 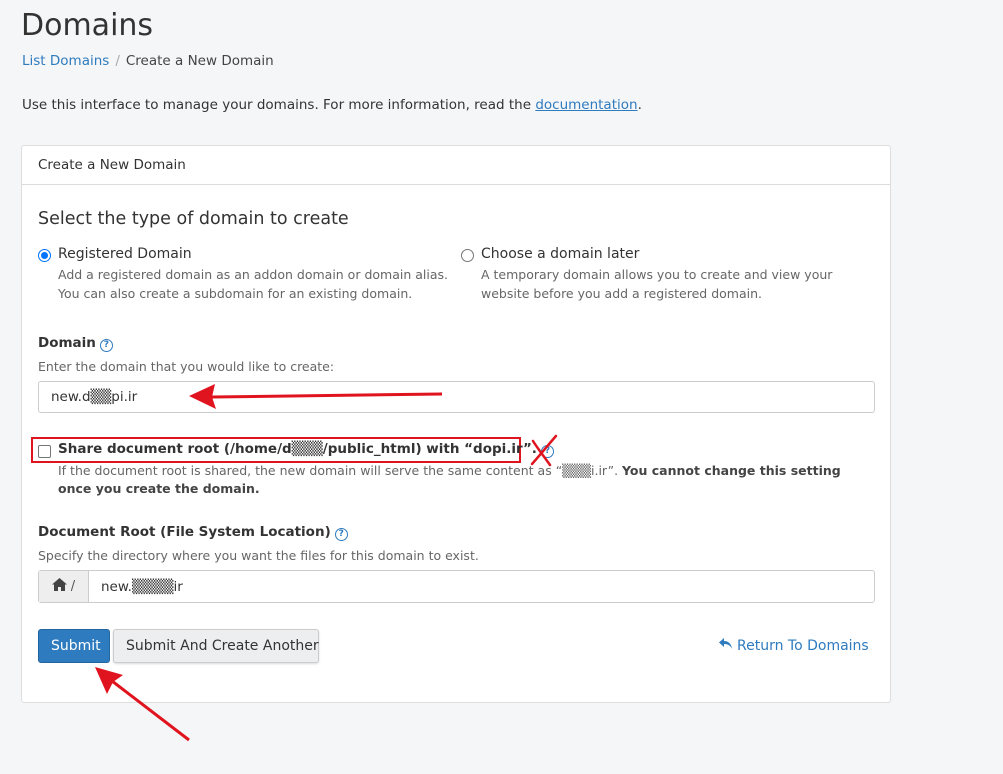 I want to click on submit-button: Submit, so click(x=74, y=646).